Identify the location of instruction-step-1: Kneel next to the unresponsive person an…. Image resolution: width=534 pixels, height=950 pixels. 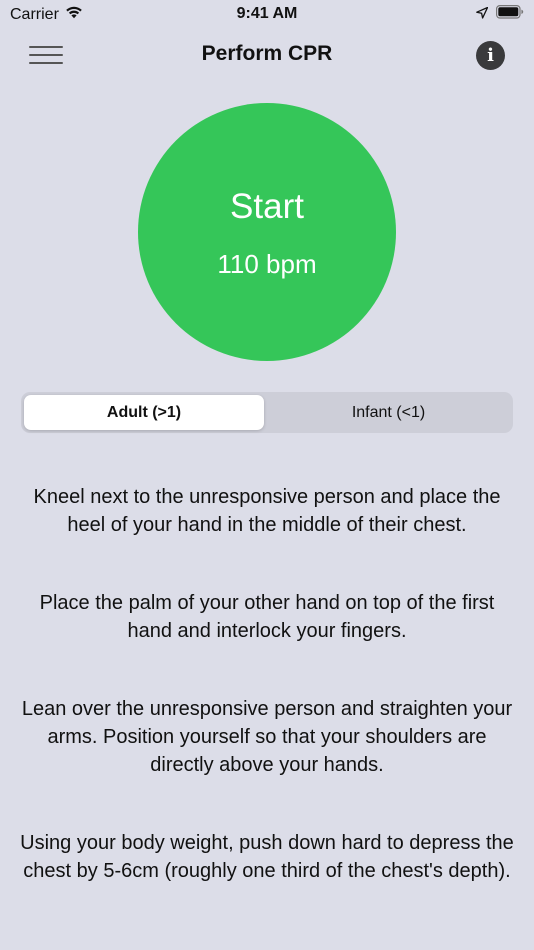
(267, 511).